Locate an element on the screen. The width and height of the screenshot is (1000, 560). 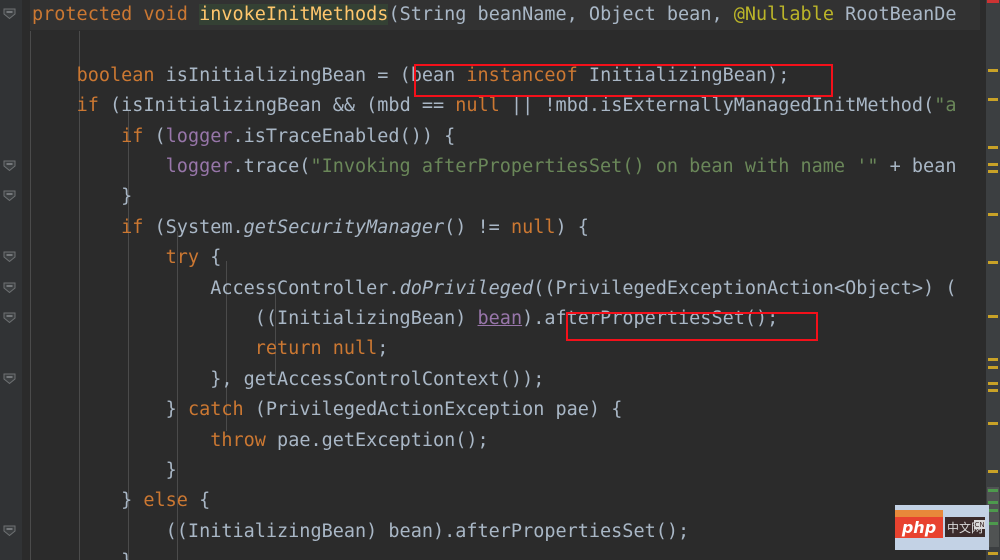
code-token: throw is located at coordinates (238, 440).